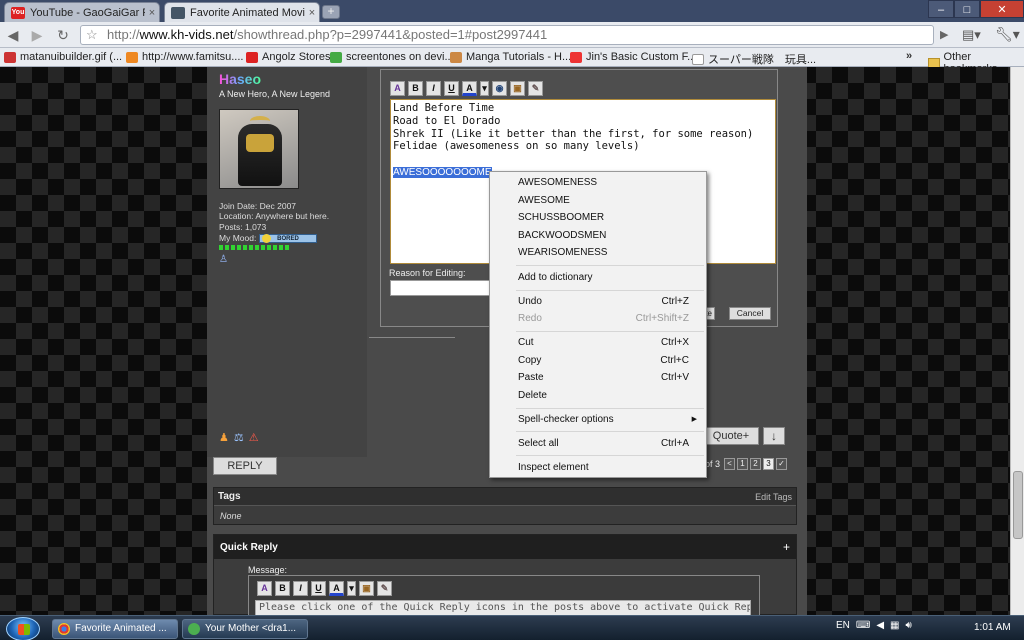 The width and height of the screenshot is (1024, 640). Describe the element at coordinates (23, 628) in the screenshot. I see `start-button` at that location.